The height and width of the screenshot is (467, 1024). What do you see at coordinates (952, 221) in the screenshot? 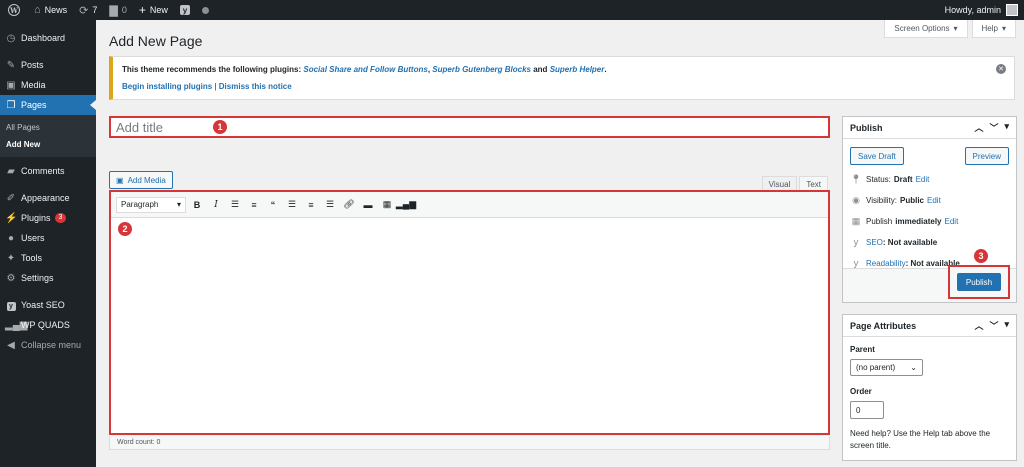
I see `edit-schedule-link: Edit` at bounding box center [952, 221].